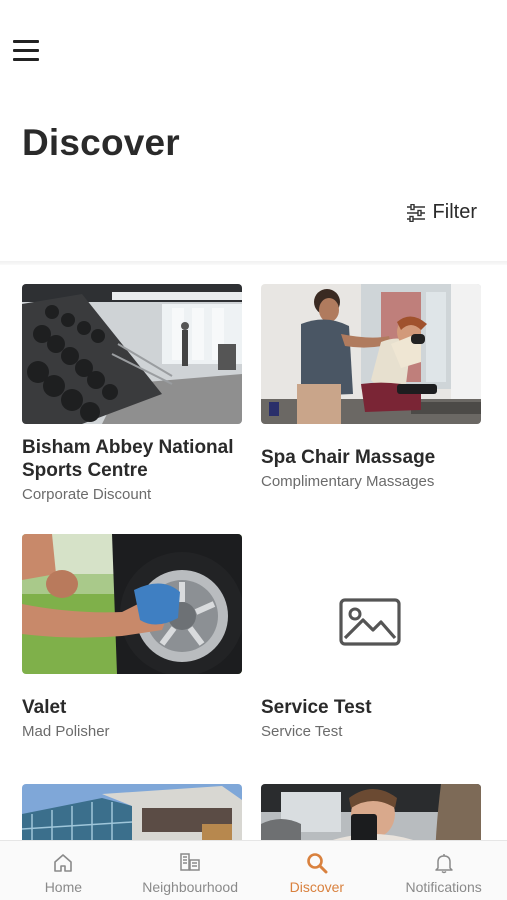 The height and width of the screenshot is (900, 507). Describe the element at coordinates (415, 212) in the screenshot. I see `sliders-icon` at that location.